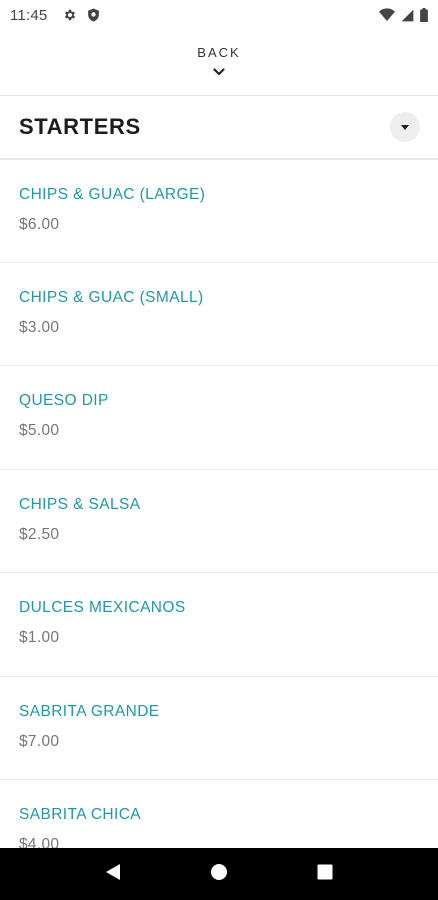 This screenshot has width=438, height=900. I want to click on item-name: CHIPS & SALSA, so click(80, 504).